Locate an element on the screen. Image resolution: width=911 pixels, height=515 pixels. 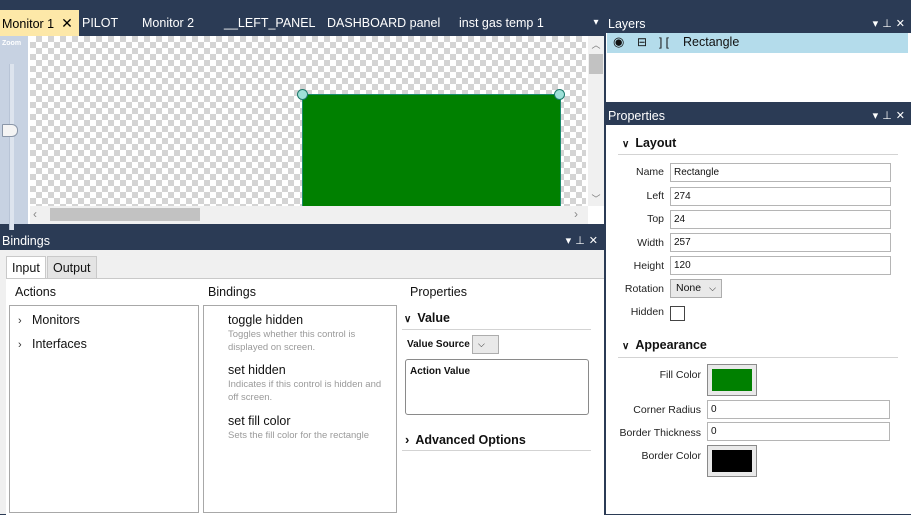
lock-icon: ⊟ is located at coordinates (642, 42).